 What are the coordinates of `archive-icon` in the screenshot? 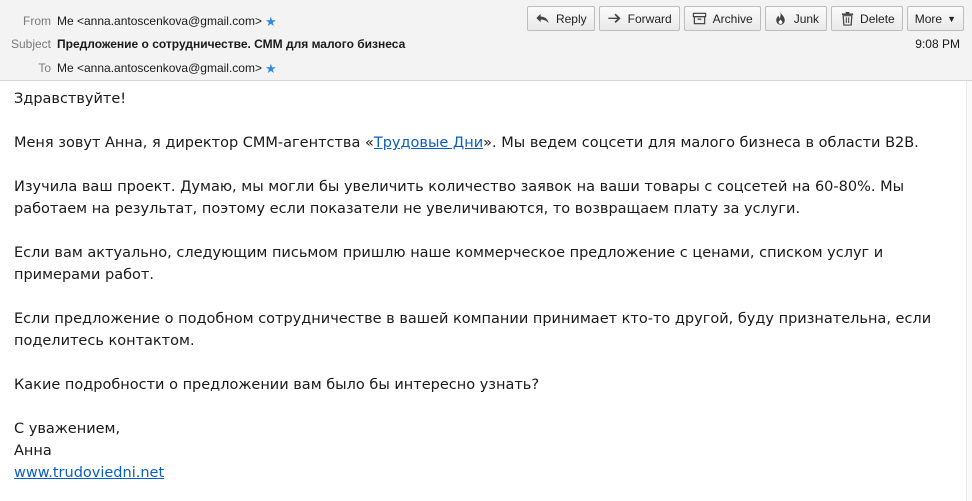 It's located at (700, 19).